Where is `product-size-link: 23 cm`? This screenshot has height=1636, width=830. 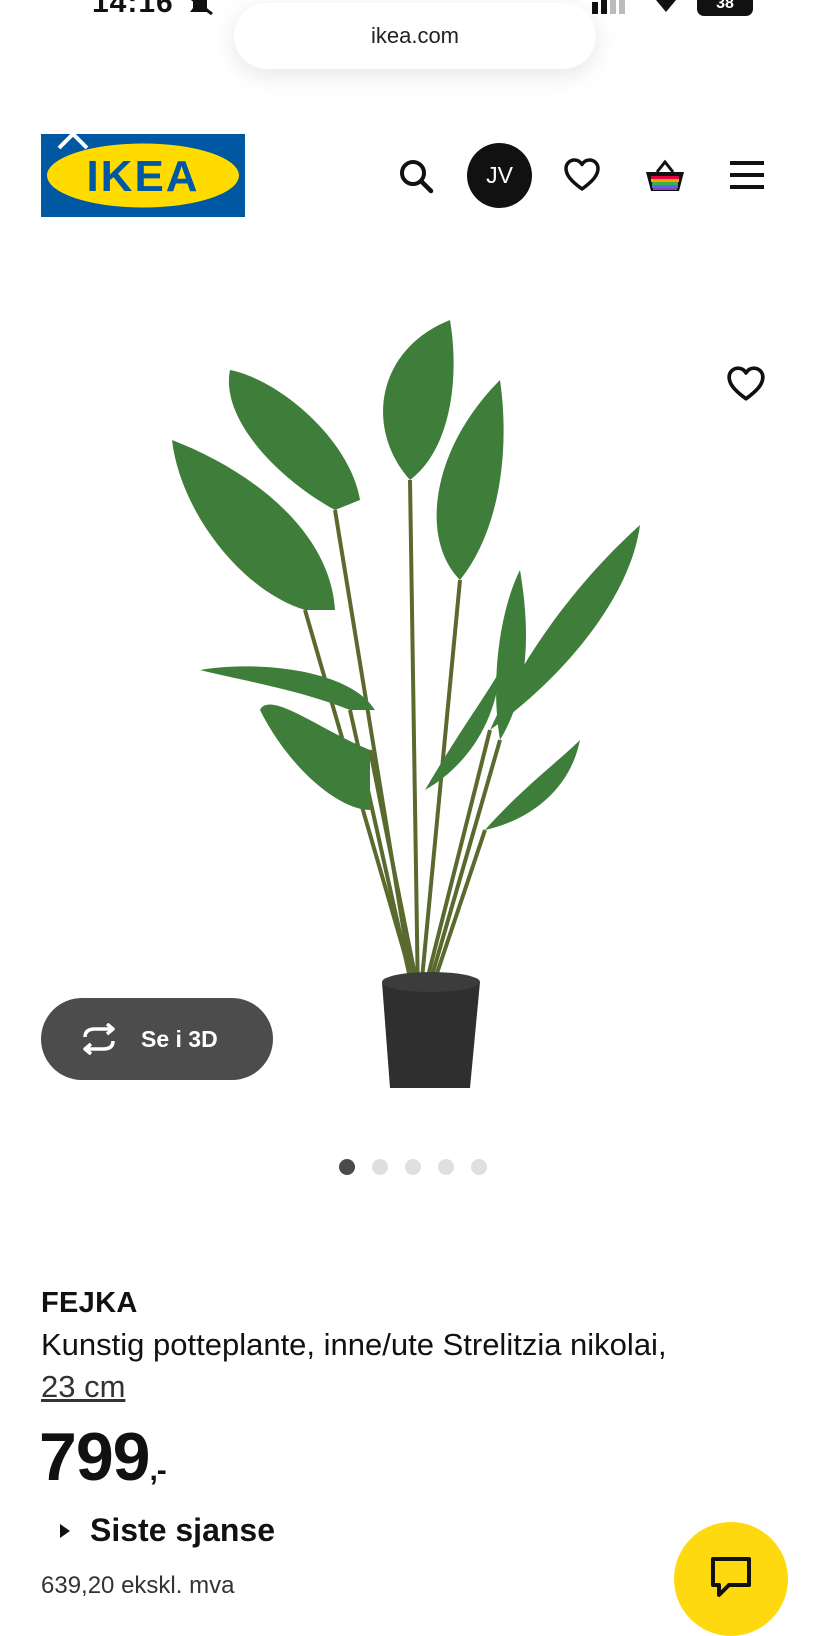 product-size-link: 23 cm is located at coordinates (83, 1386).